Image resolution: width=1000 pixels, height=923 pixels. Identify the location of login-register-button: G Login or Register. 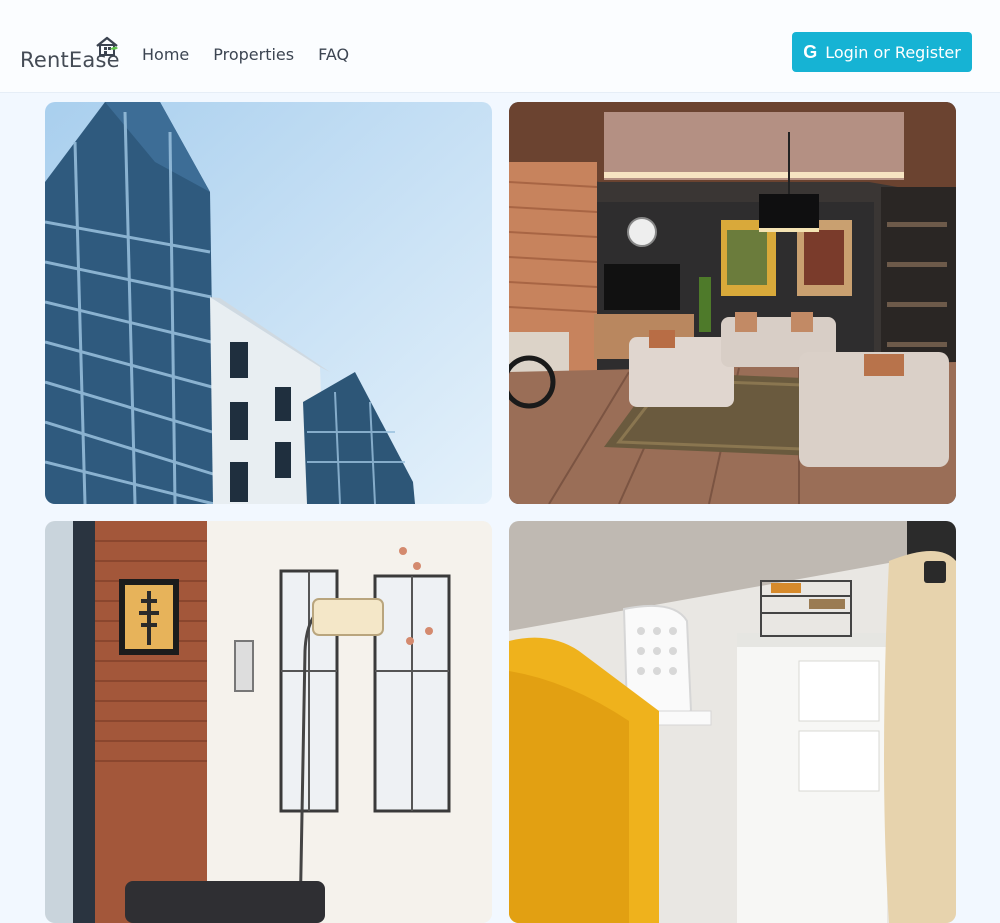
(882, 52).